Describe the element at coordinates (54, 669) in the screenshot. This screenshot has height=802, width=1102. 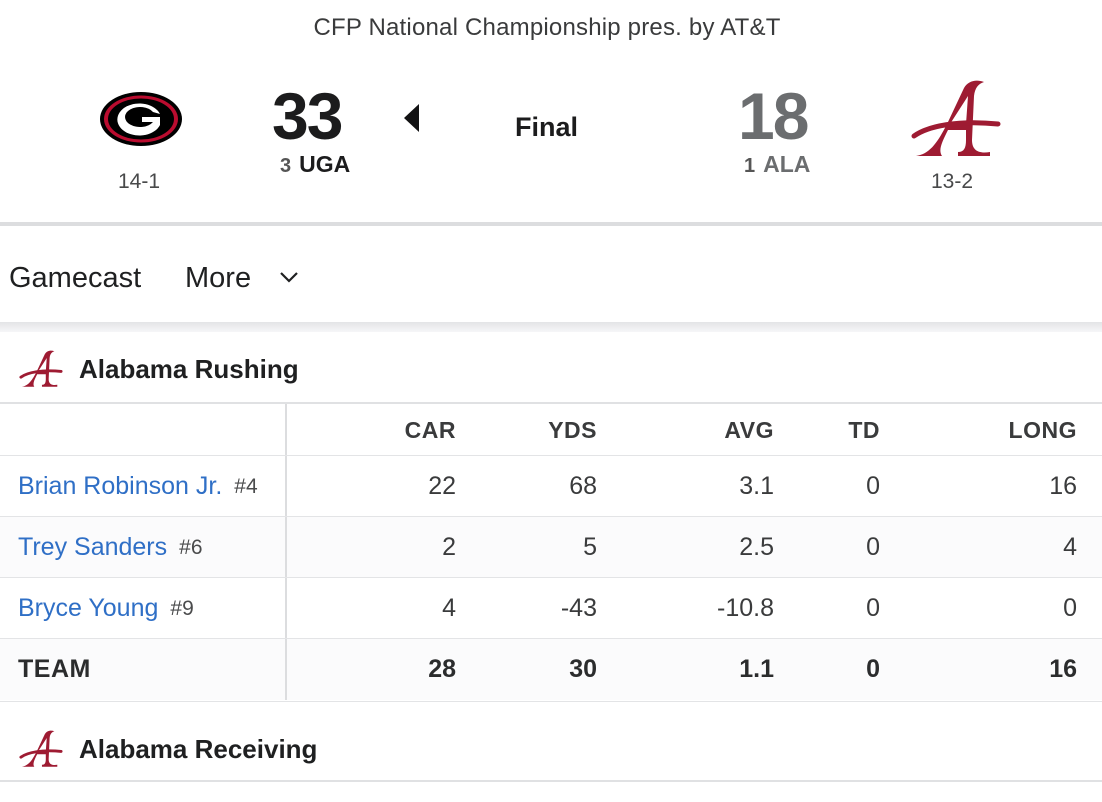
I see `team-label: TEAM` at that location.